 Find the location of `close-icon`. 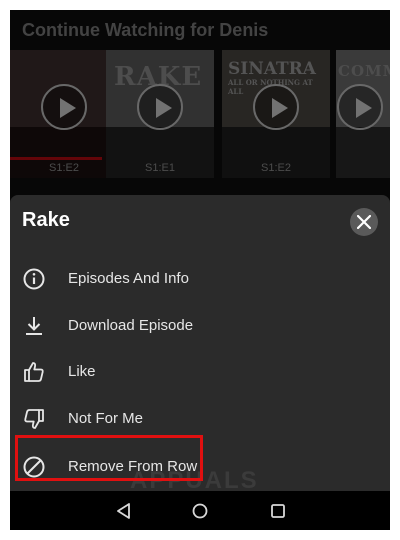

close-icon is located at coordinates (364, 222).